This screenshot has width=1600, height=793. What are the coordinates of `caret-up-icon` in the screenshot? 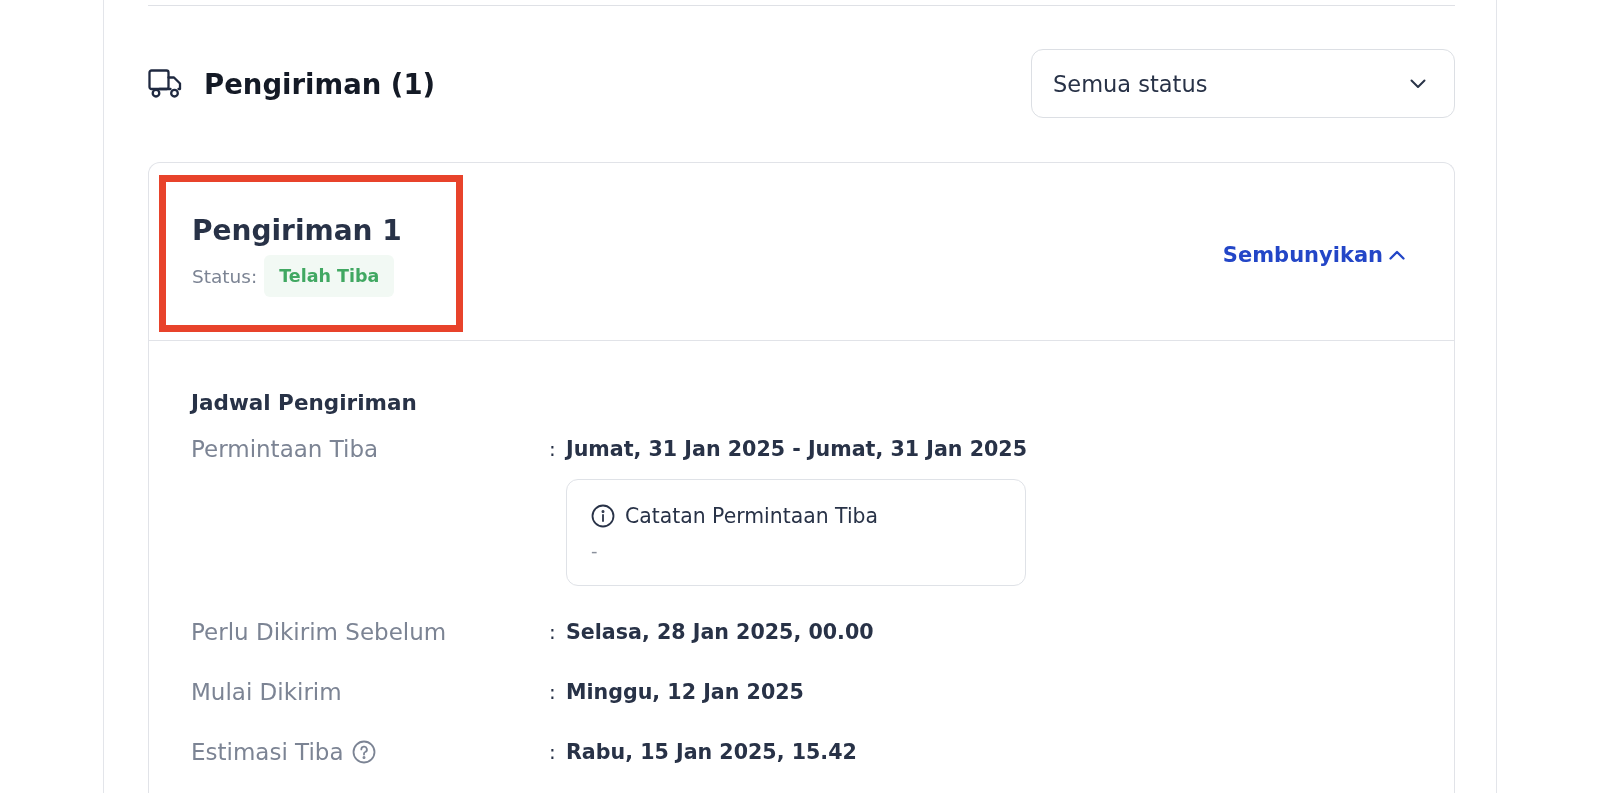 It's located at (1397, 254).